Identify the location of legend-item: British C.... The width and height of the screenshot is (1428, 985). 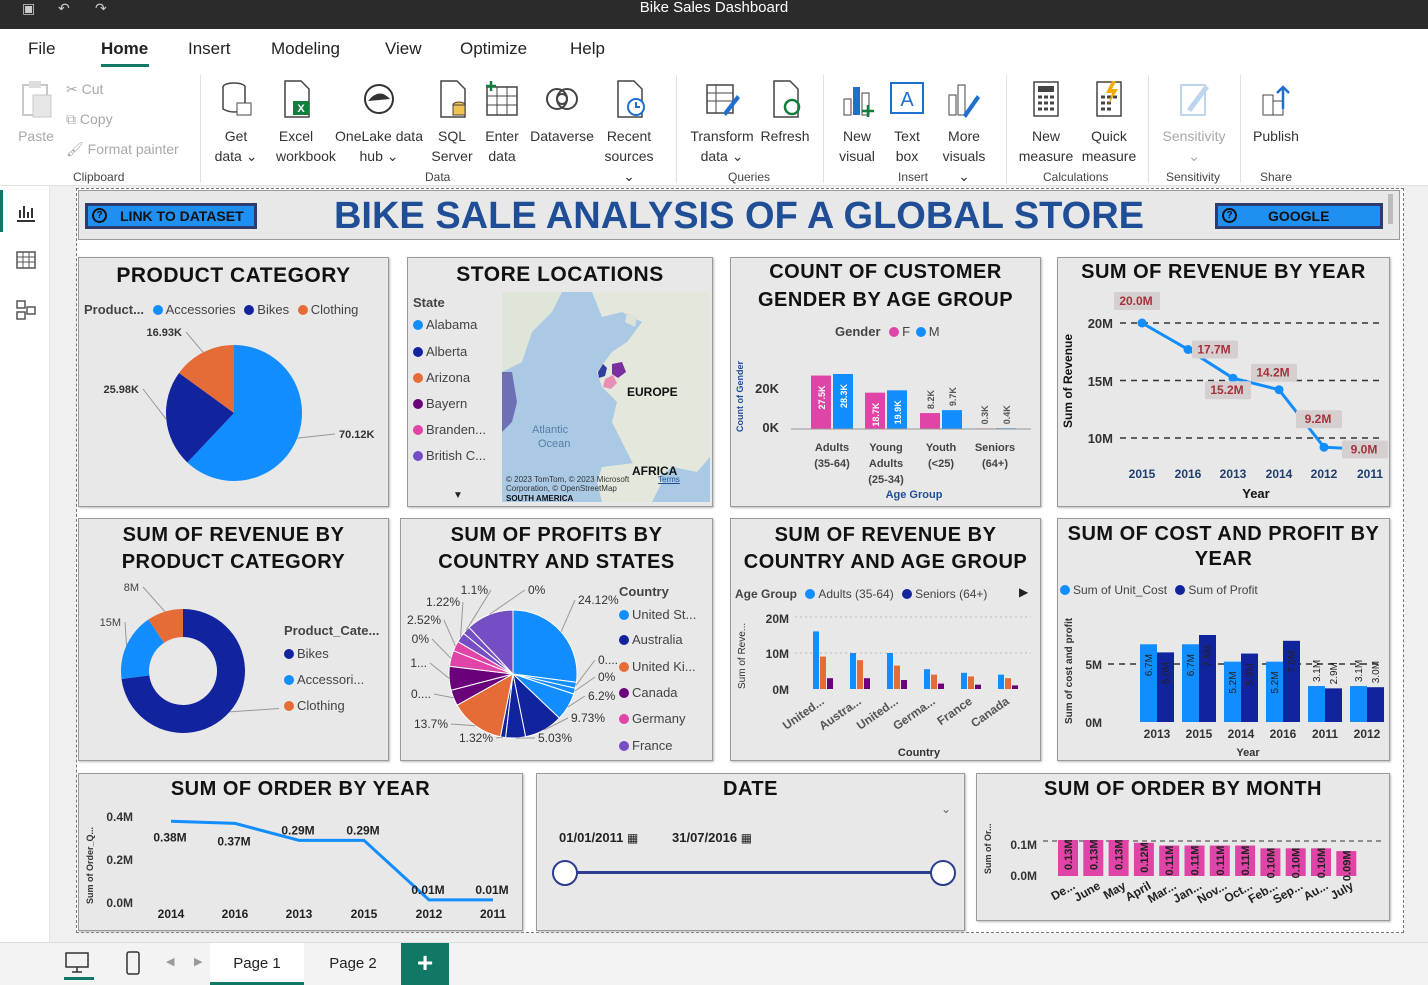
(449, 455).